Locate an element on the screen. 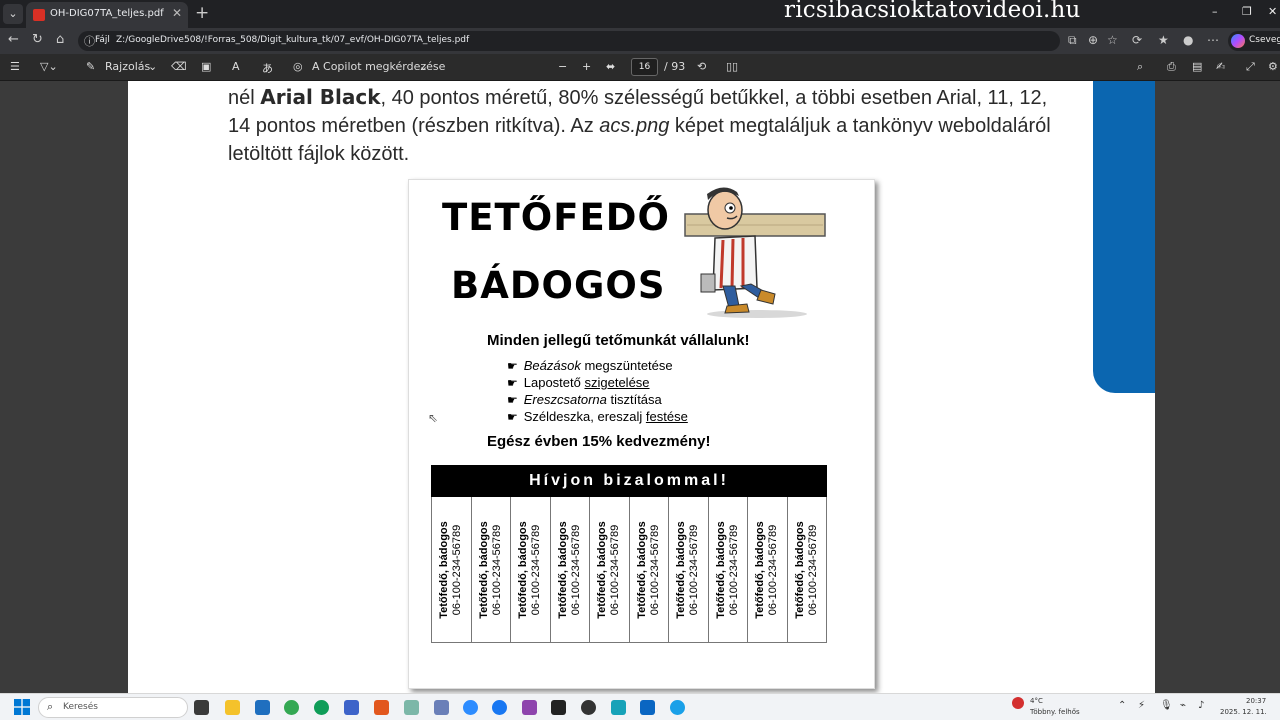 Image resolution: width=1280 pixels, height=720 pixels. save-as-icon: ✍ is located at coordinates (1220, 66).